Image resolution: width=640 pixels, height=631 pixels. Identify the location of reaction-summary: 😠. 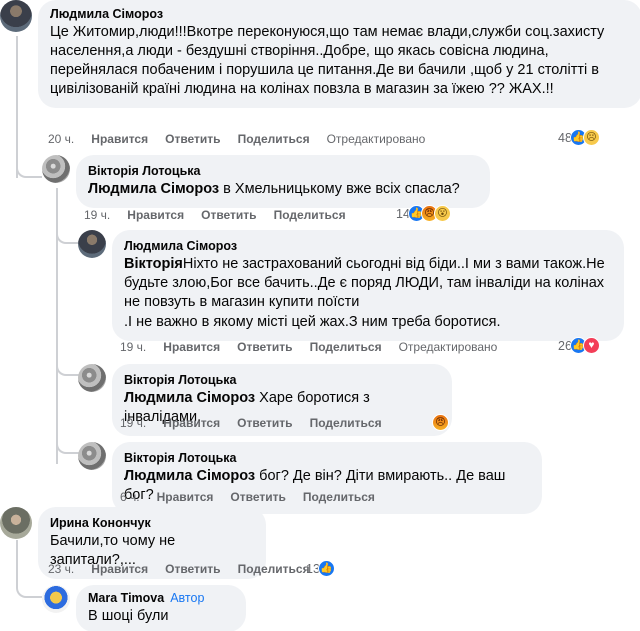
(440, 422).